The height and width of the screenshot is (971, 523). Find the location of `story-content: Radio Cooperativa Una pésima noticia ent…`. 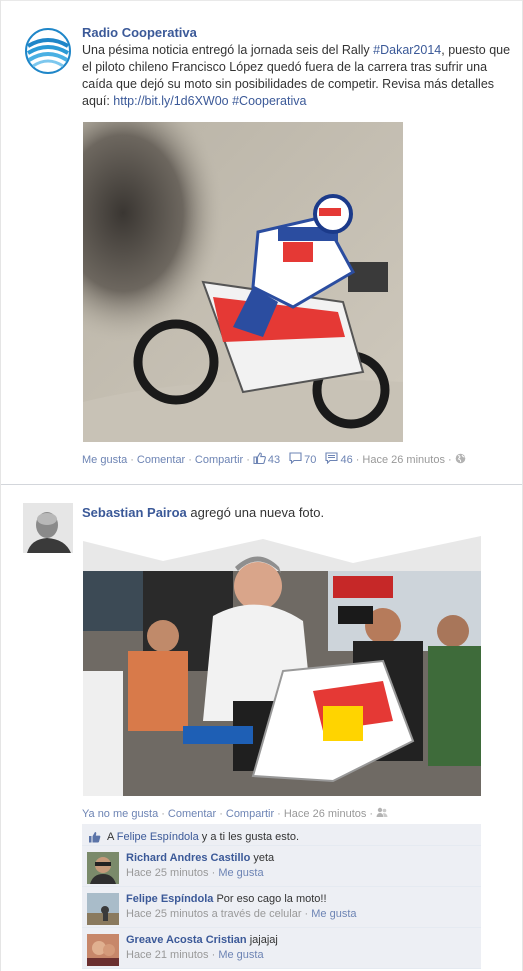

story-content: Radio Cooperativa Una pésima noticia ent… is located at coordinates (298, 67).